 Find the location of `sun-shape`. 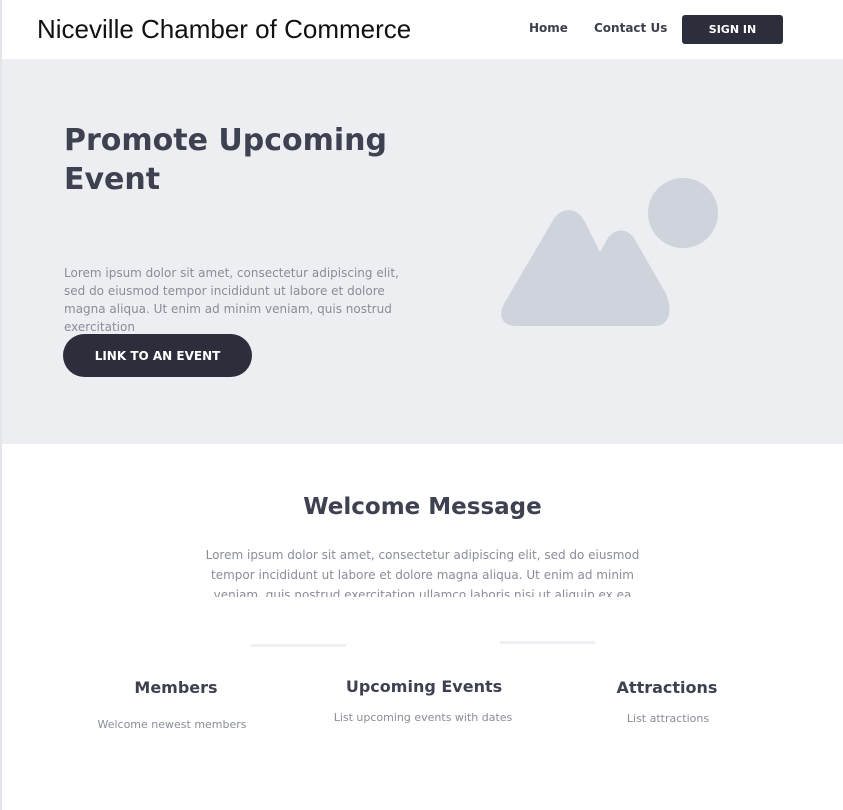

sun-shape is located at coordinates (683, 213).